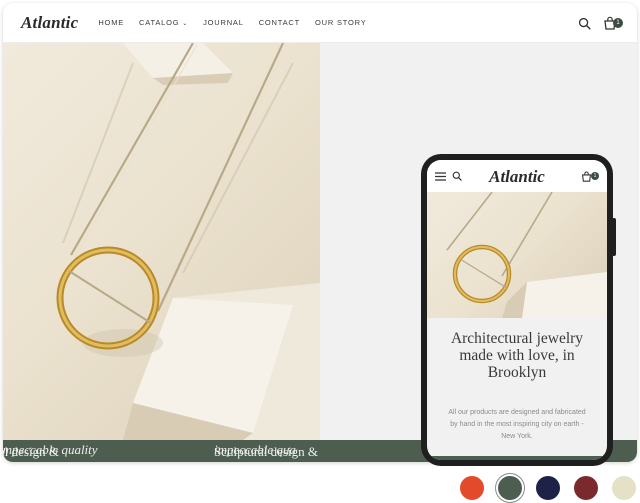  What do you see at coordinates (601, 23) in the screenshot?
I see `header-icons: 1` at bounding box center [601, 23].